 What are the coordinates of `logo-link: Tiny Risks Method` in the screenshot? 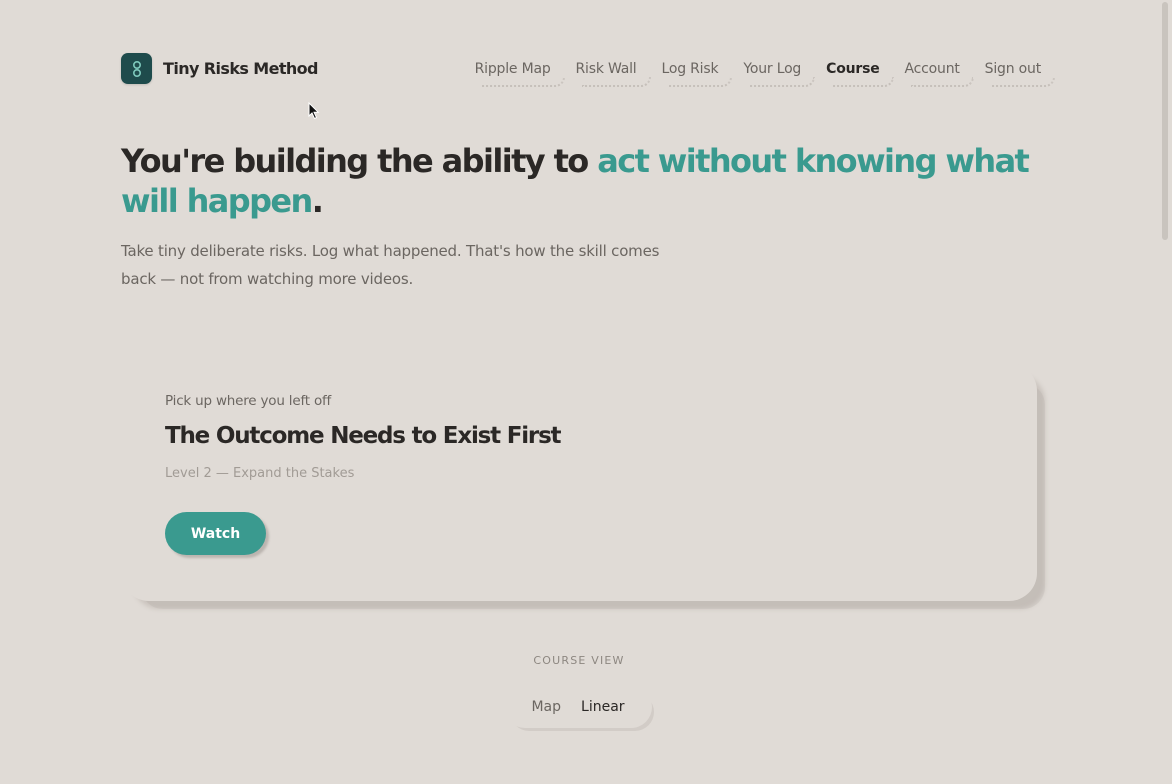 It's located at (220, 68).